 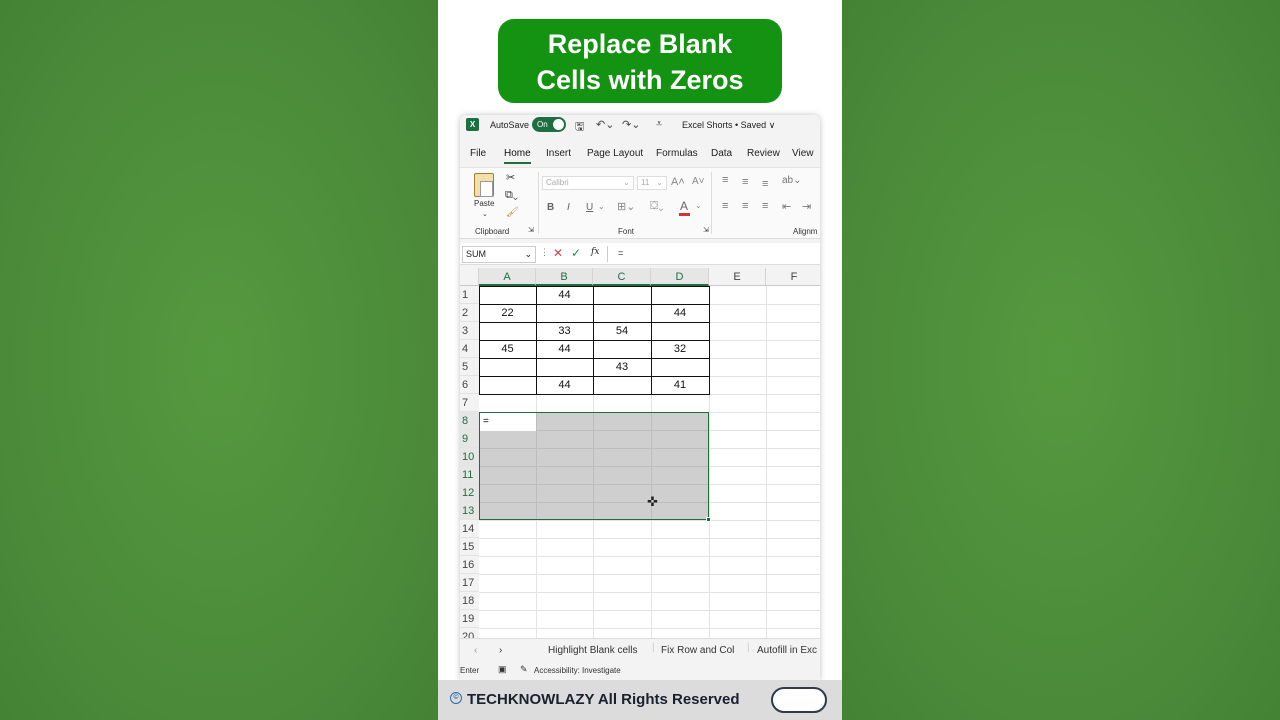 What do you see at coordinates (469, 331) in the screenshot?
I see `row-header-3: 3` at bounding box center [469, 331].